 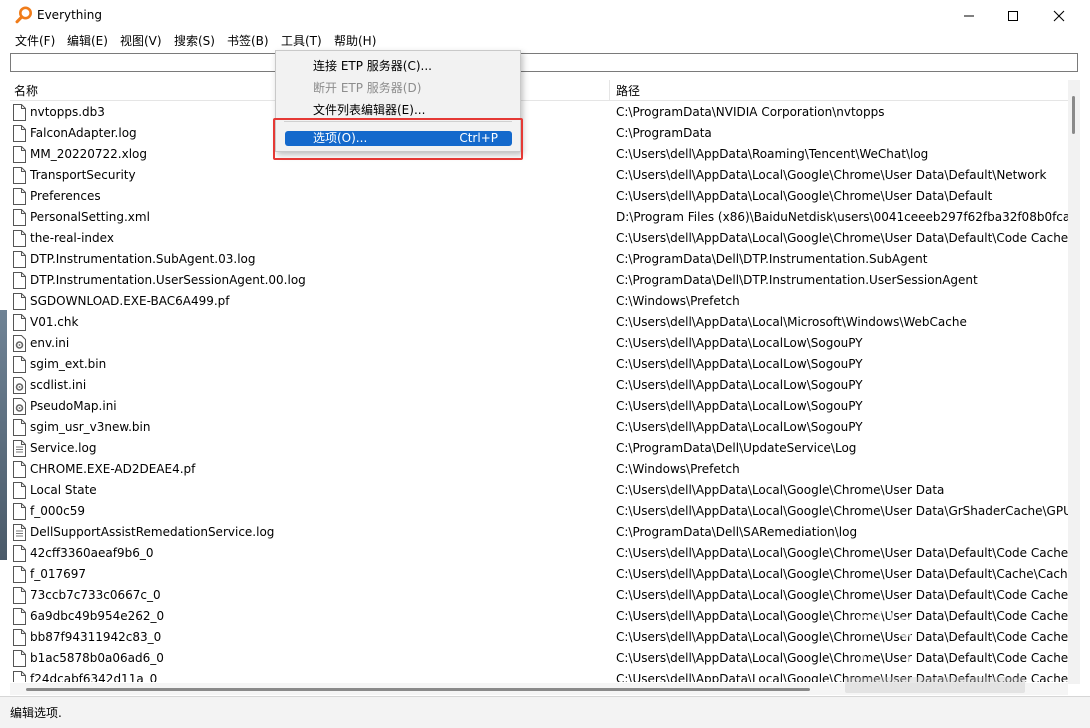 What do you see at coordinates (95, 595) in the screenshot?
I see `row-file-name: 73ccb7c733c0667c_0` at bounding box center [95, 595].